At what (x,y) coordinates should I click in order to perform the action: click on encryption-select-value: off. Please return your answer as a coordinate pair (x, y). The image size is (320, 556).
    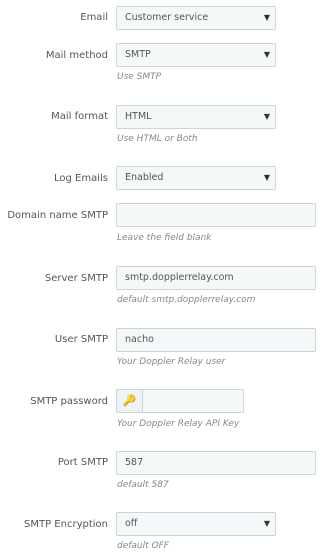
    Looking at the image, I should click on (131, 523).